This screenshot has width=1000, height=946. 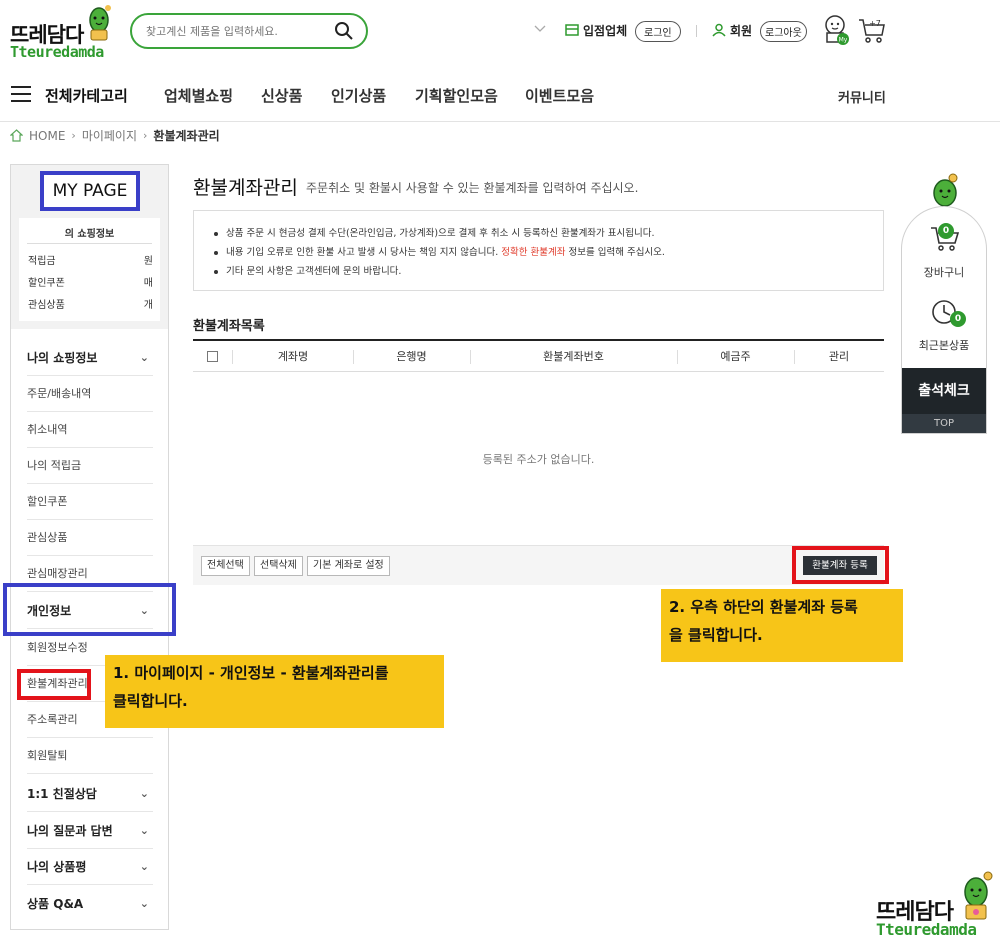 What do you see at coordinates (89, 609) in the screenshot?
I see `highlight-personal-info` at bounding box center [89, 609].